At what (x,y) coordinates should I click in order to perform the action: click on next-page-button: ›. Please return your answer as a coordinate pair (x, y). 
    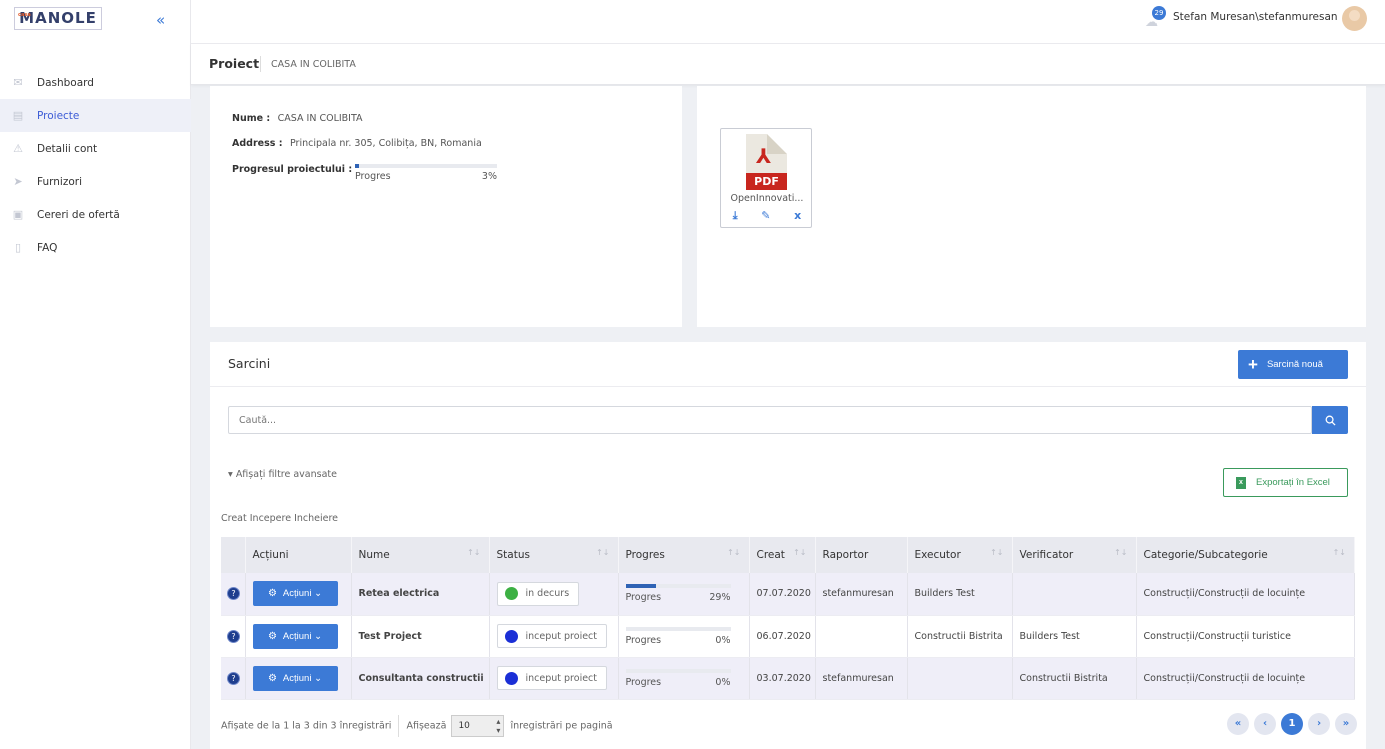
    Looking at the image, I should click on (1319, 724).